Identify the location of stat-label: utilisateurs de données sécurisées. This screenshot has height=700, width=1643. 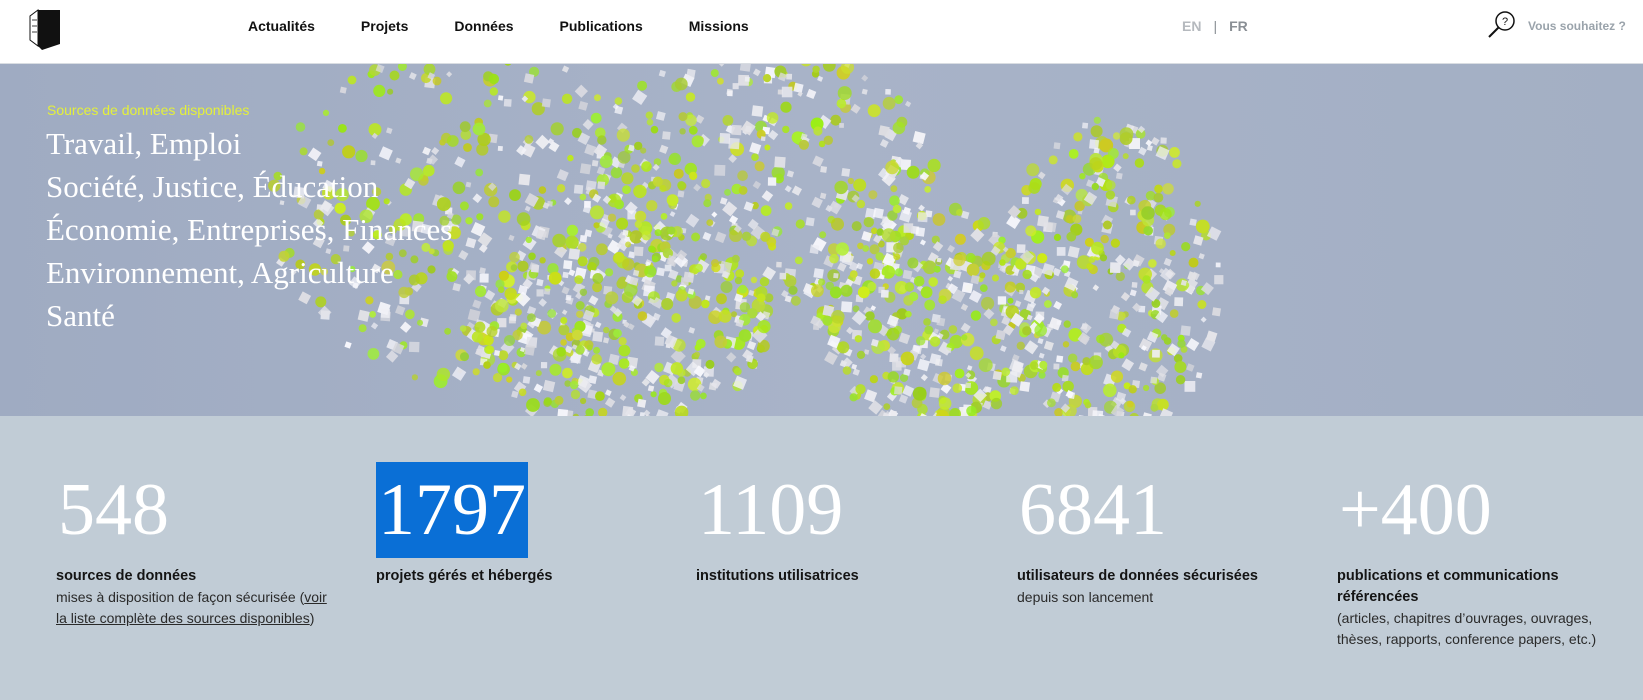
(1137, 576).